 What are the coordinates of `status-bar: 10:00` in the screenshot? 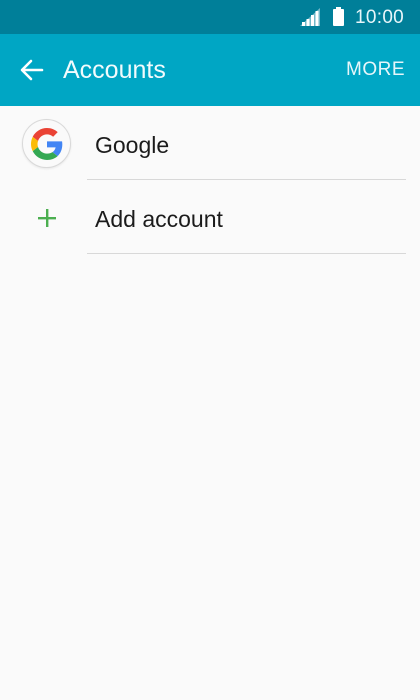 It's located at (210, 17).